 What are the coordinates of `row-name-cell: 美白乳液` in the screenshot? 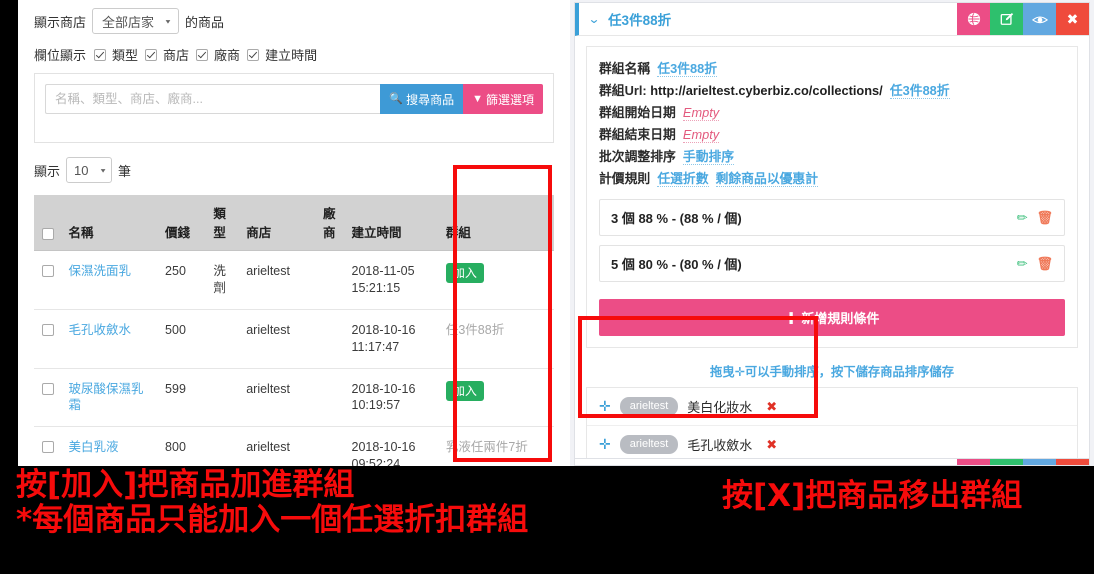 It's located at (111, 446).